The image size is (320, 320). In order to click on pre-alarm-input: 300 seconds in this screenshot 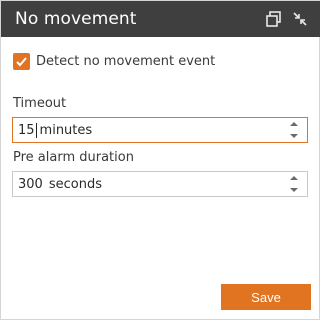, I will do `click(160, 184)`.